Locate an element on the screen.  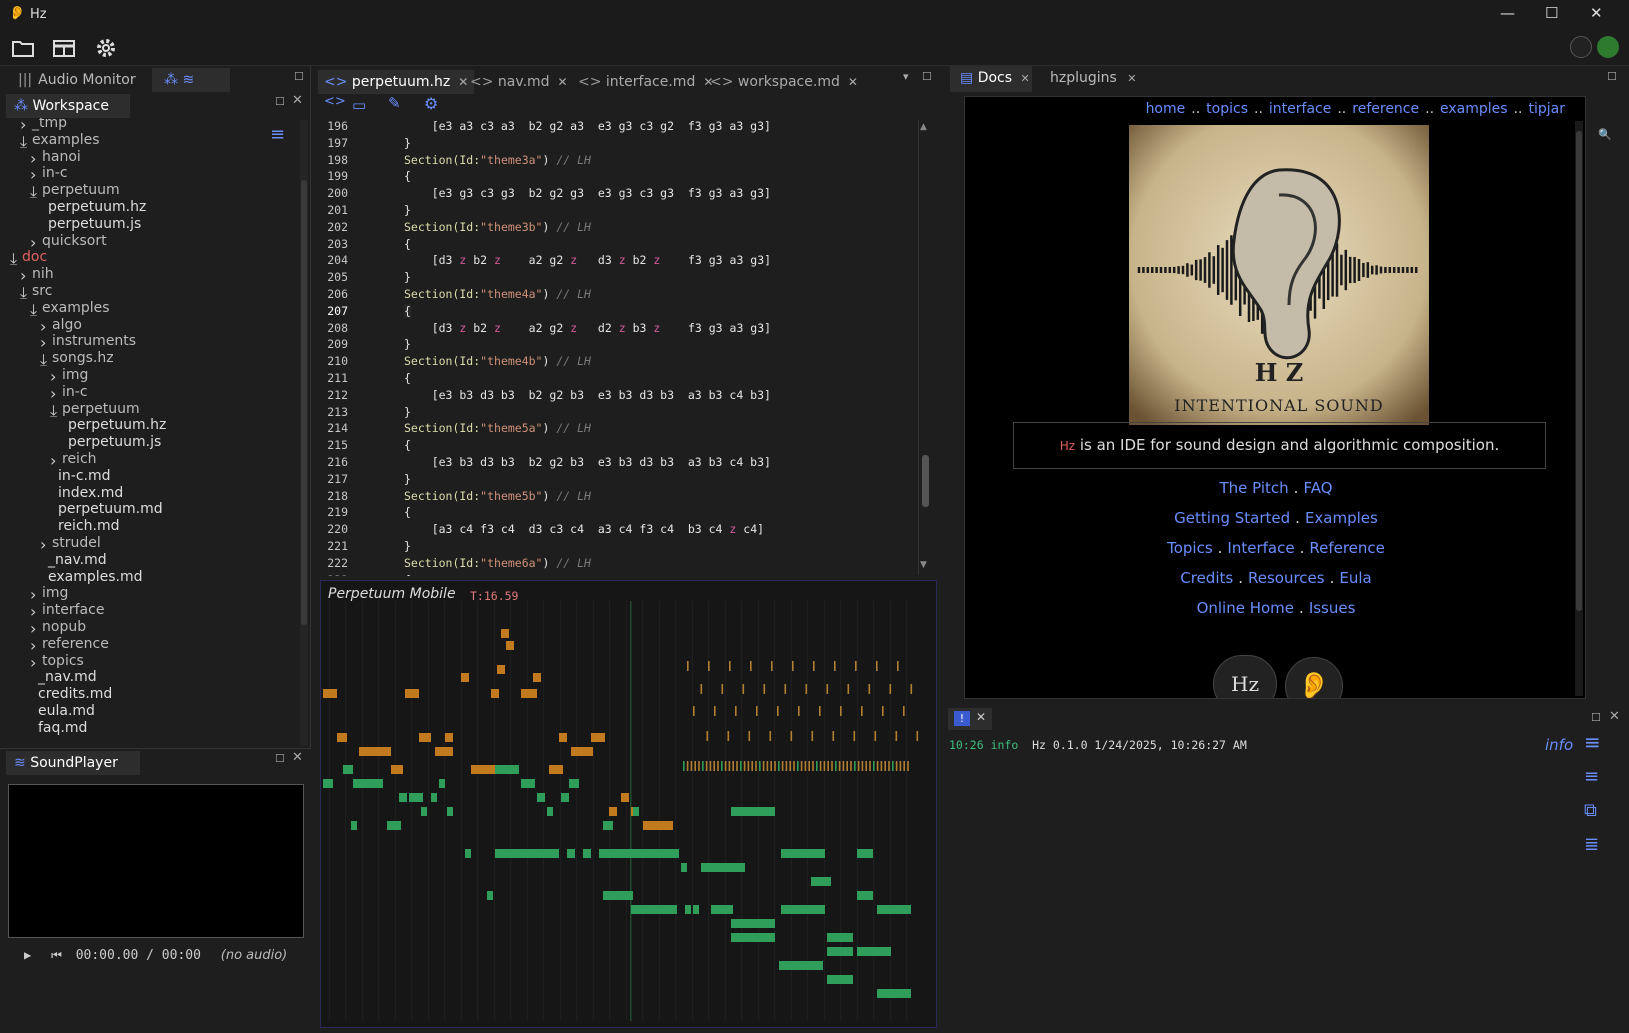
tree-item: faq.md is located at coordinates (62, 728).